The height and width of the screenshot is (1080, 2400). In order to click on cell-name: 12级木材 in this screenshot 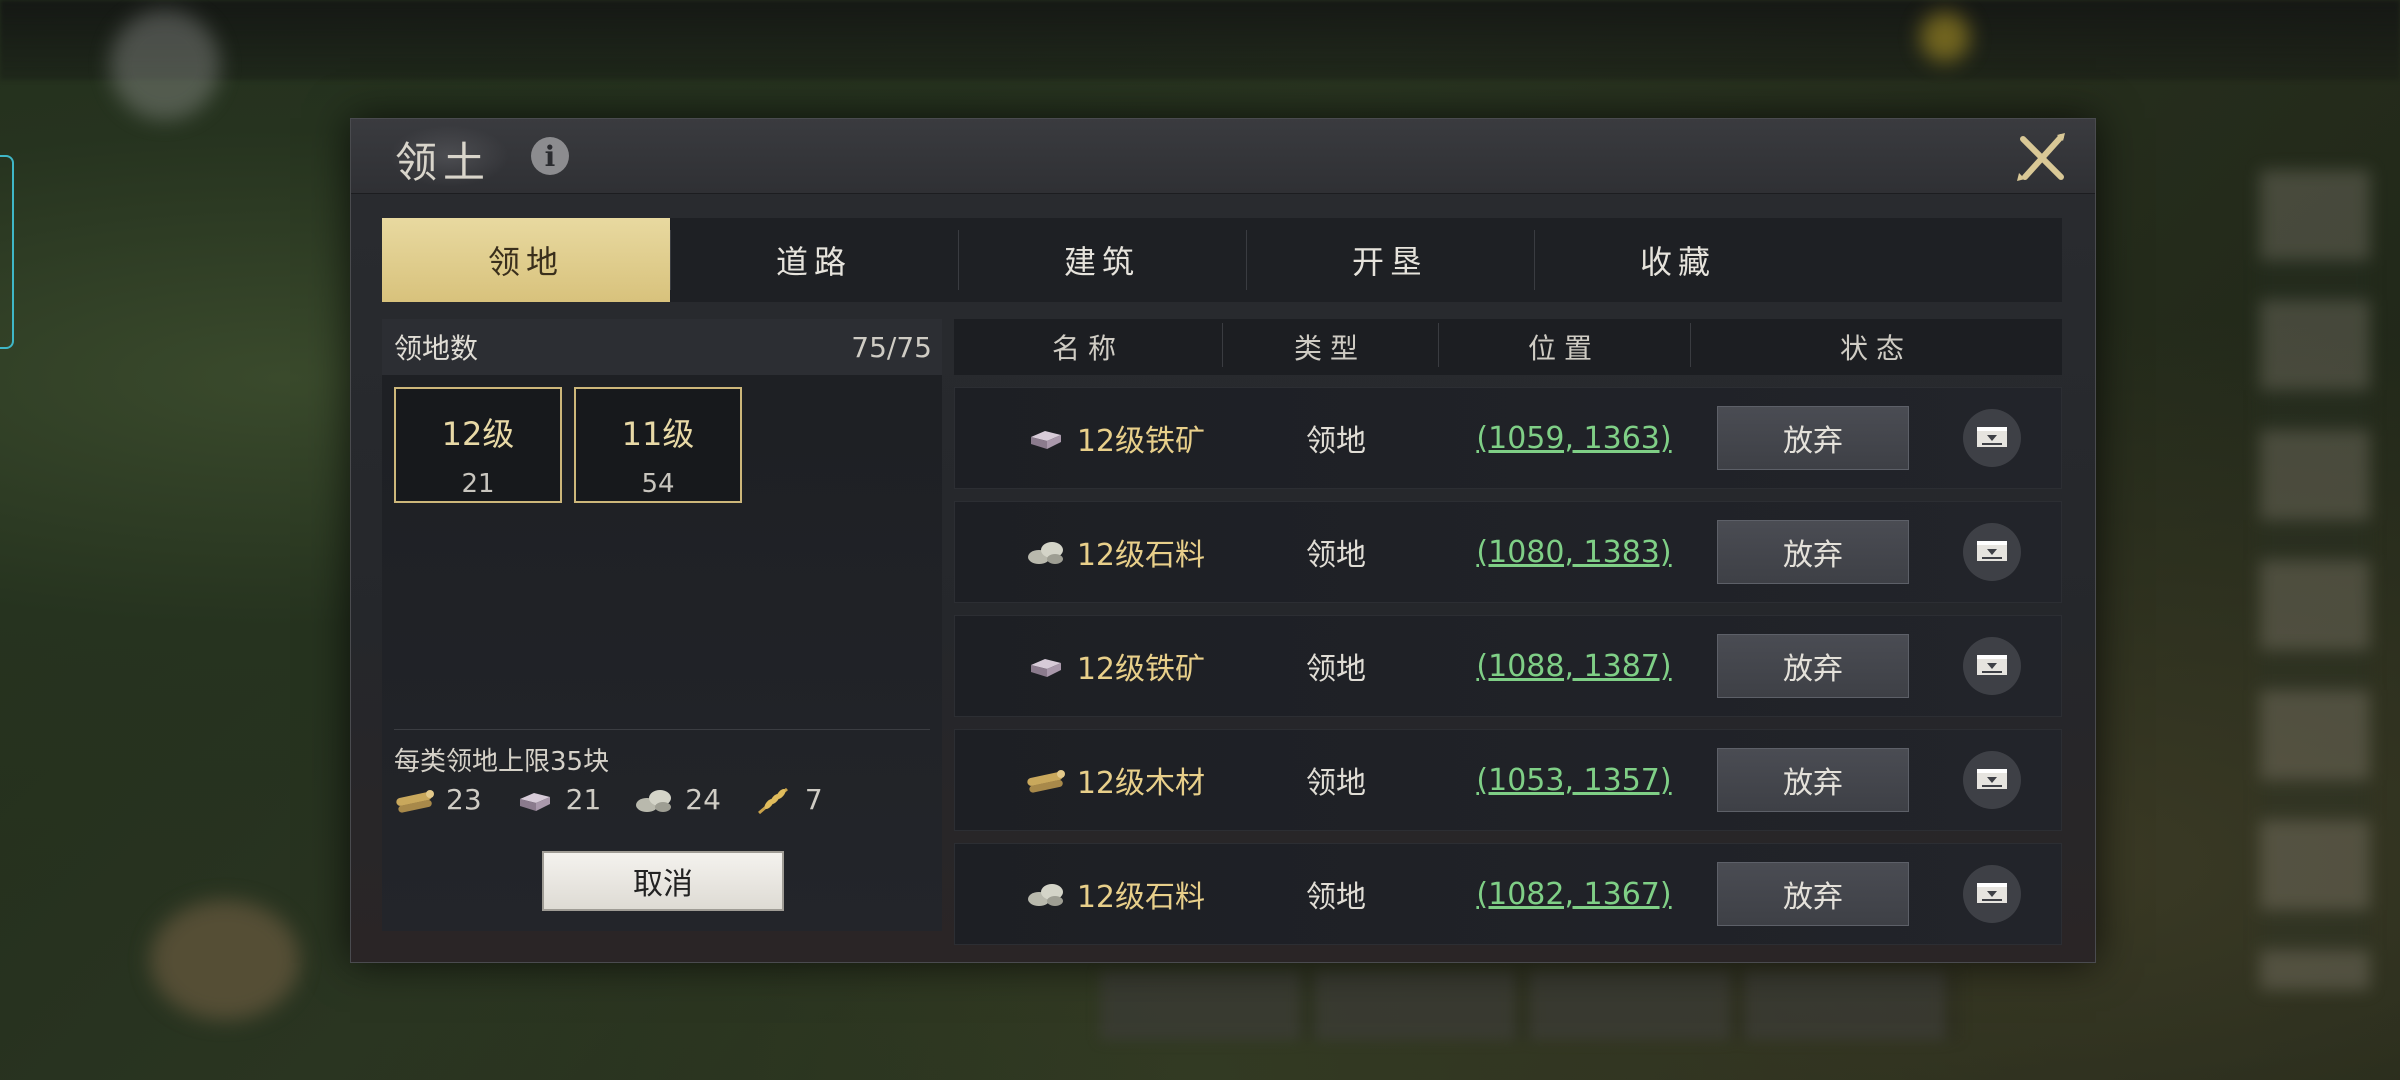, I will do `click(1089, 780)`.